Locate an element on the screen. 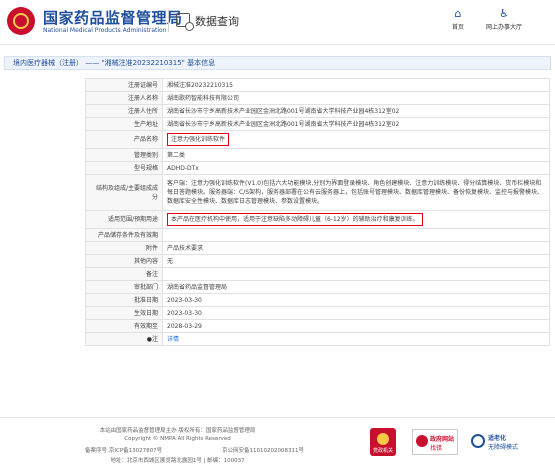 The height and width of the screenshot is (472, 555). site-name-en: National Medical Products Administration is located at coordinates (105, 30).